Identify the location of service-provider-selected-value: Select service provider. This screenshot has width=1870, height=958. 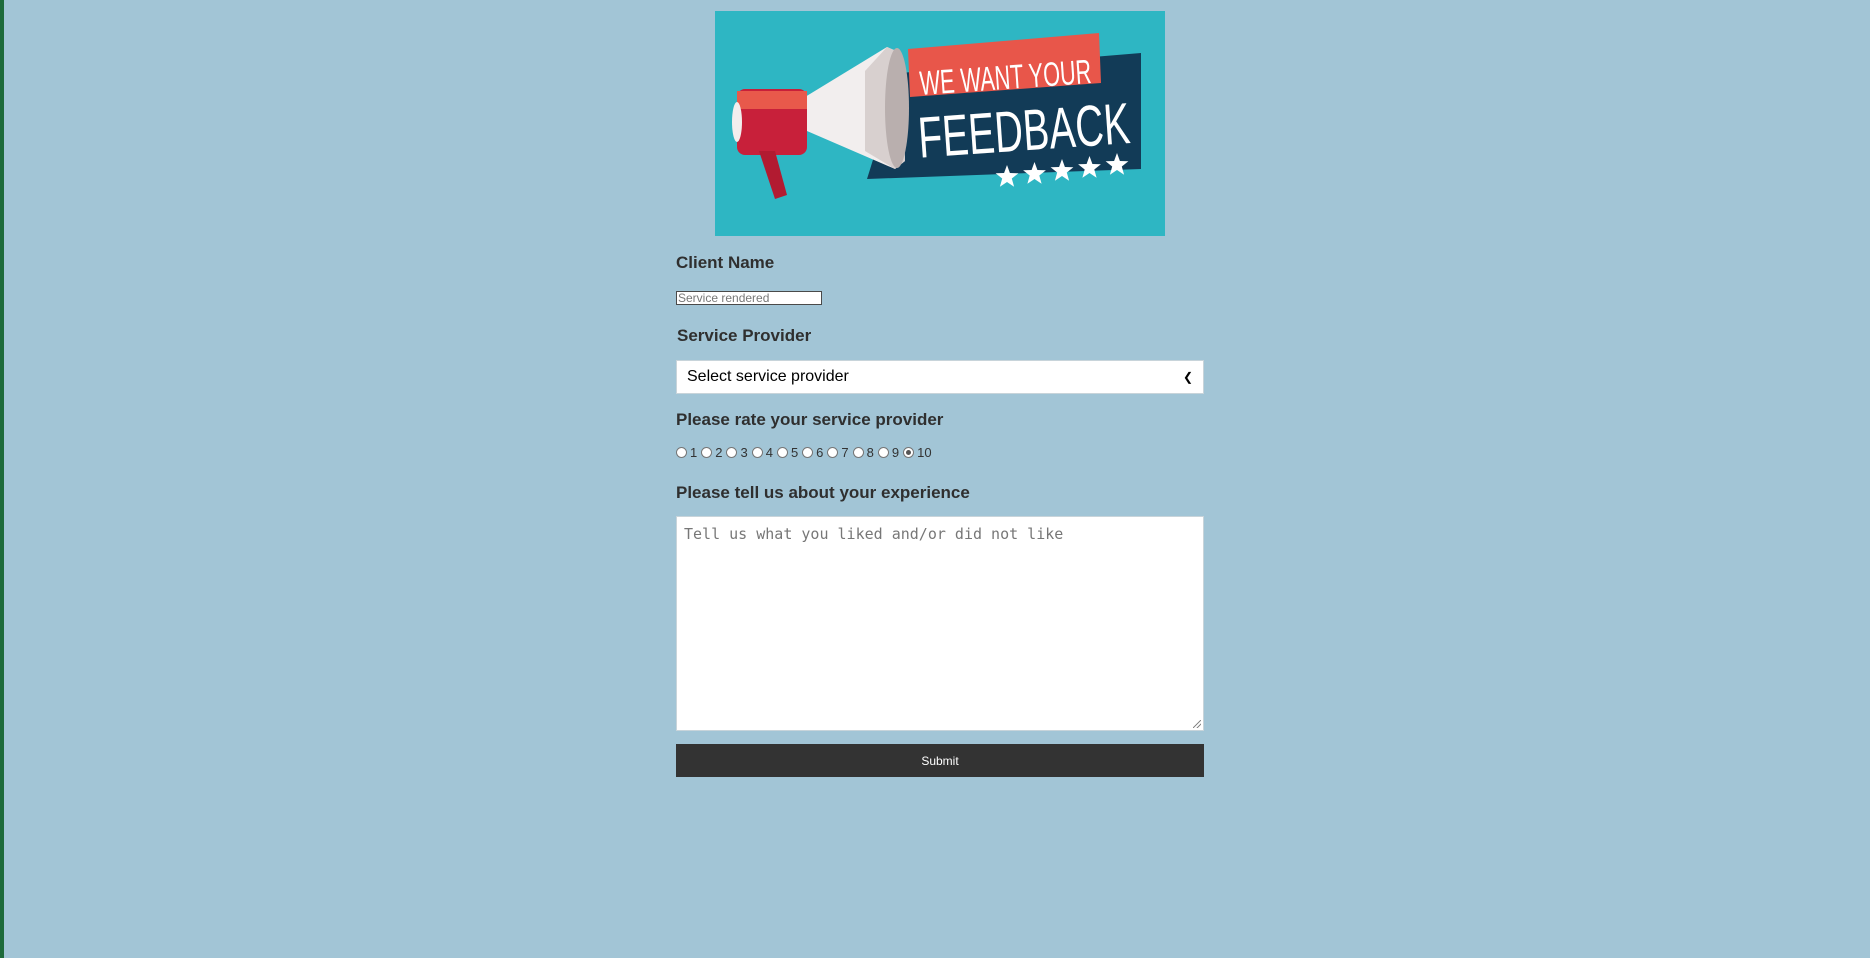
(768, 376).